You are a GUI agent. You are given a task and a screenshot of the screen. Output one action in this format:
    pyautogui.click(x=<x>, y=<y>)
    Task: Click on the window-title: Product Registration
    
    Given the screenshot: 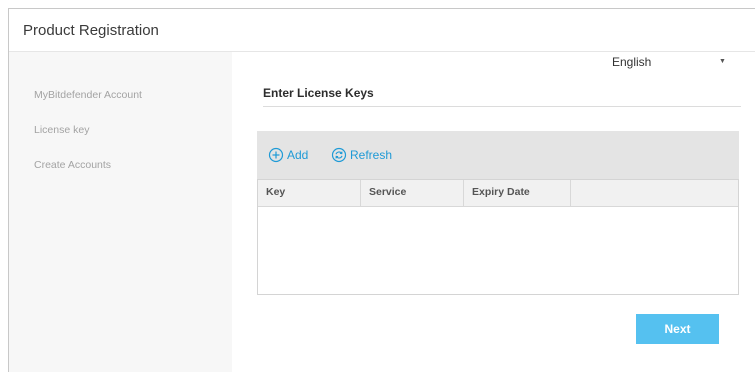 What is the action you would take?
    pyautogui.click(x=91, y=30)
    